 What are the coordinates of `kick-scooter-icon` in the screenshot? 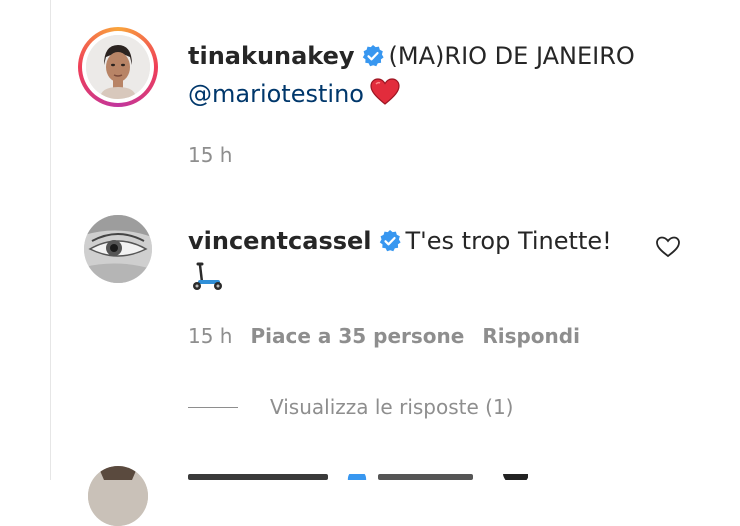 It's located at (207, 276).